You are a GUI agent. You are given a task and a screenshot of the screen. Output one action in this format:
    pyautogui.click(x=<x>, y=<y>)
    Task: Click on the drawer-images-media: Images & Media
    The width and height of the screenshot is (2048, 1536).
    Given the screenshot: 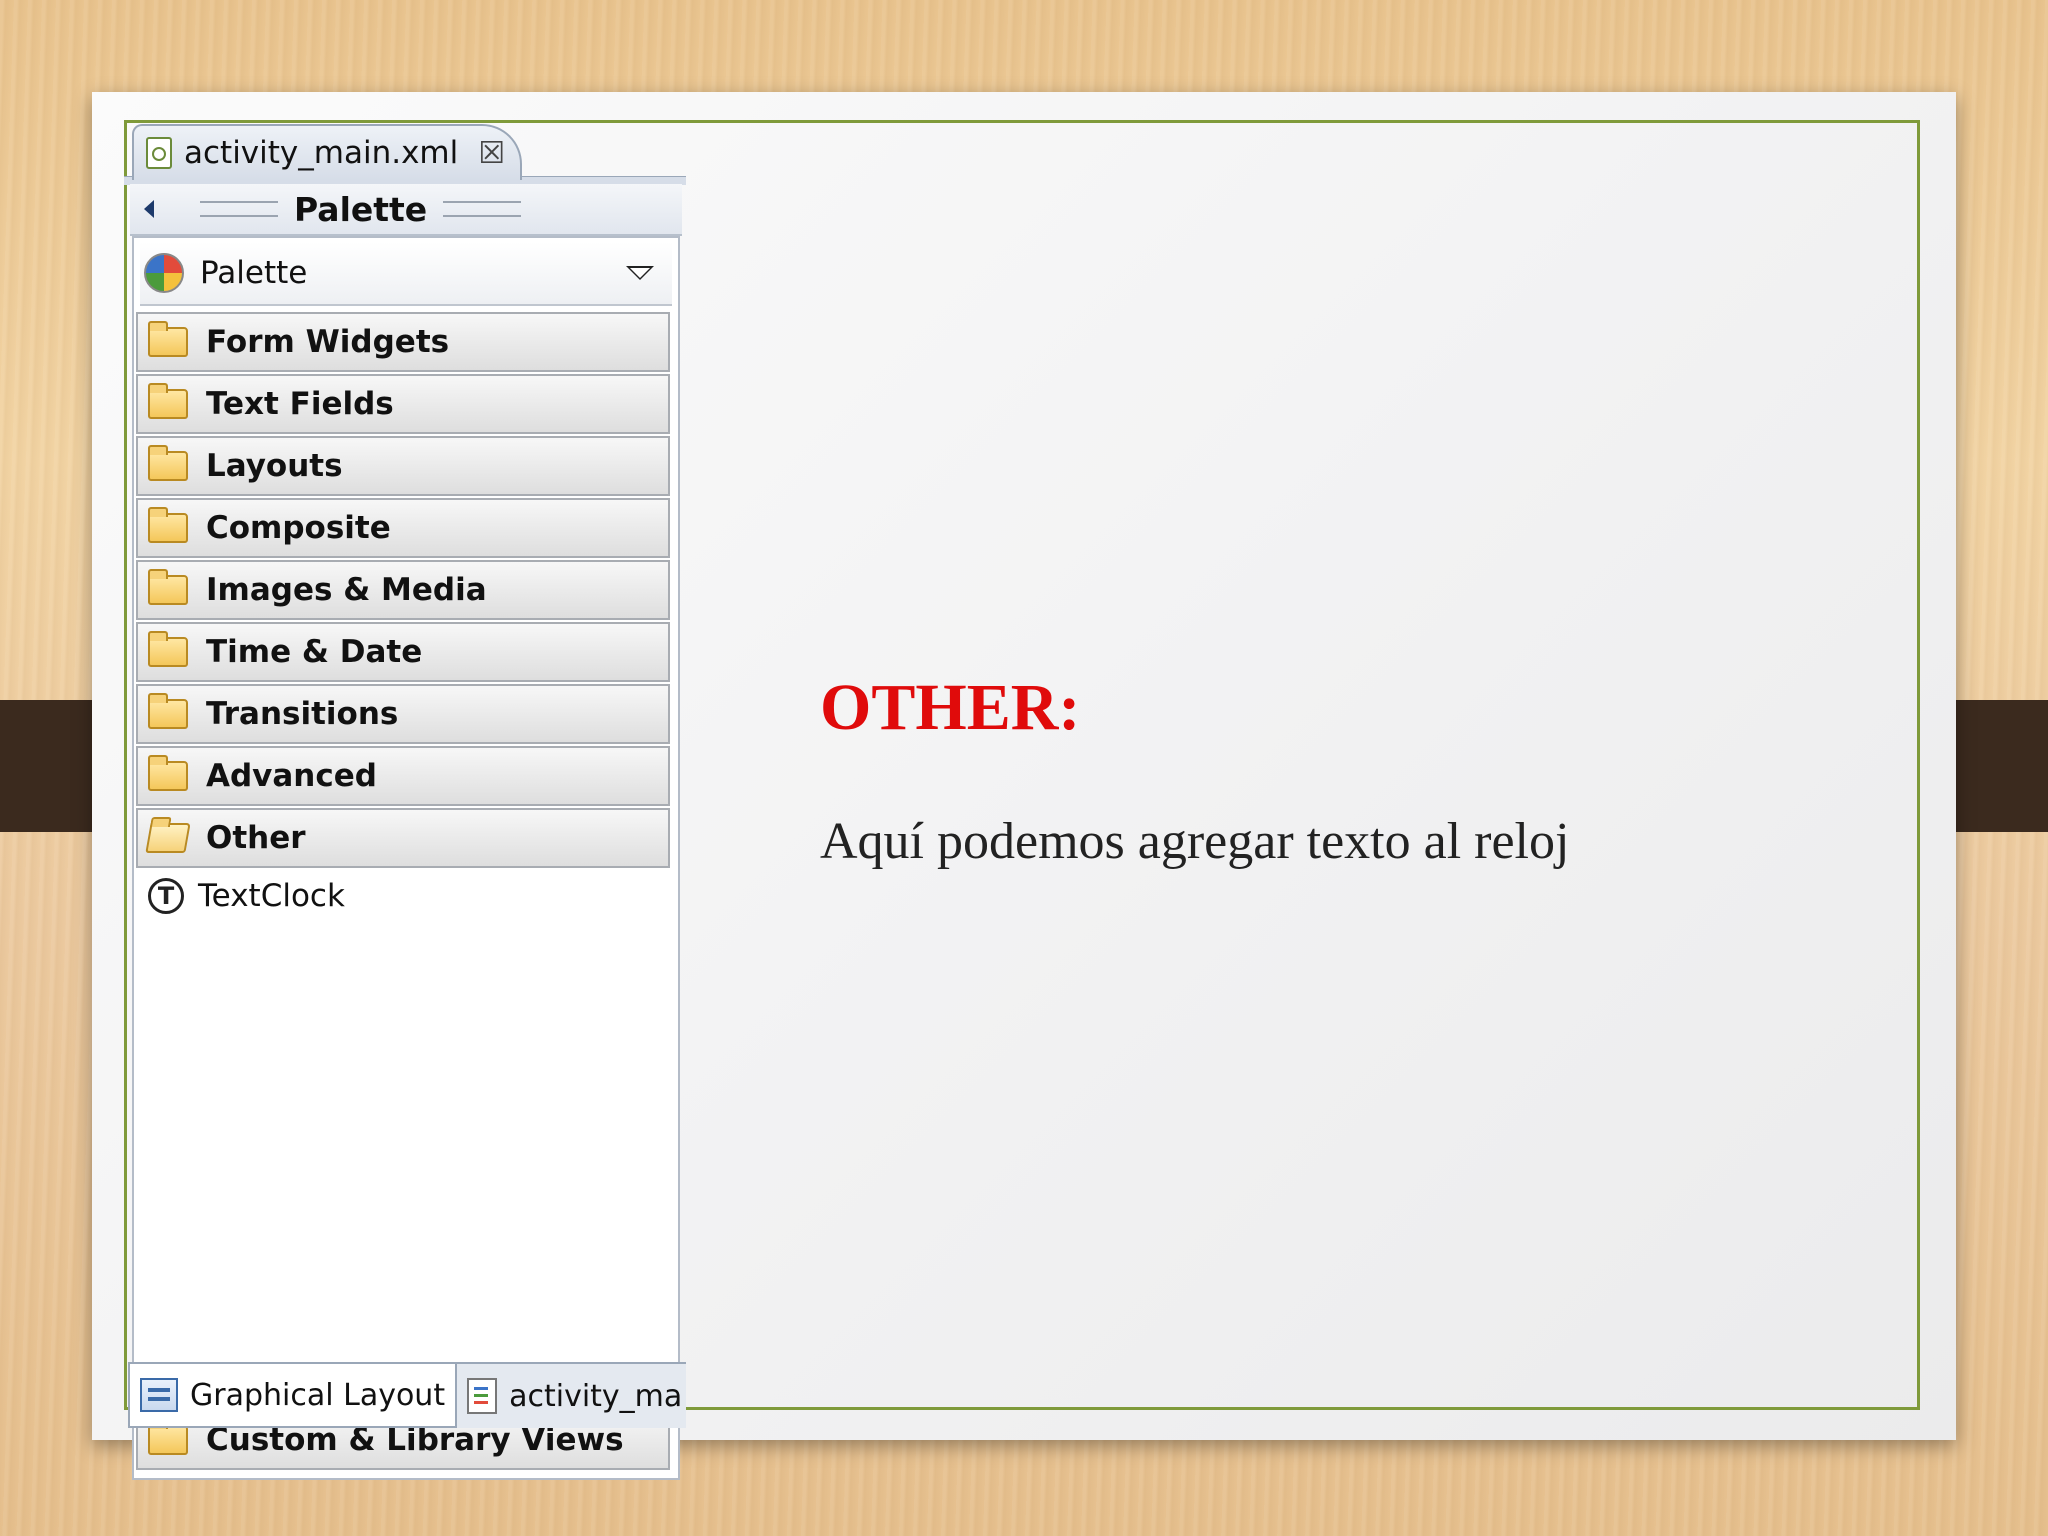 What is the action you would take?
    pyautogui.click(x=403, y=590)
    